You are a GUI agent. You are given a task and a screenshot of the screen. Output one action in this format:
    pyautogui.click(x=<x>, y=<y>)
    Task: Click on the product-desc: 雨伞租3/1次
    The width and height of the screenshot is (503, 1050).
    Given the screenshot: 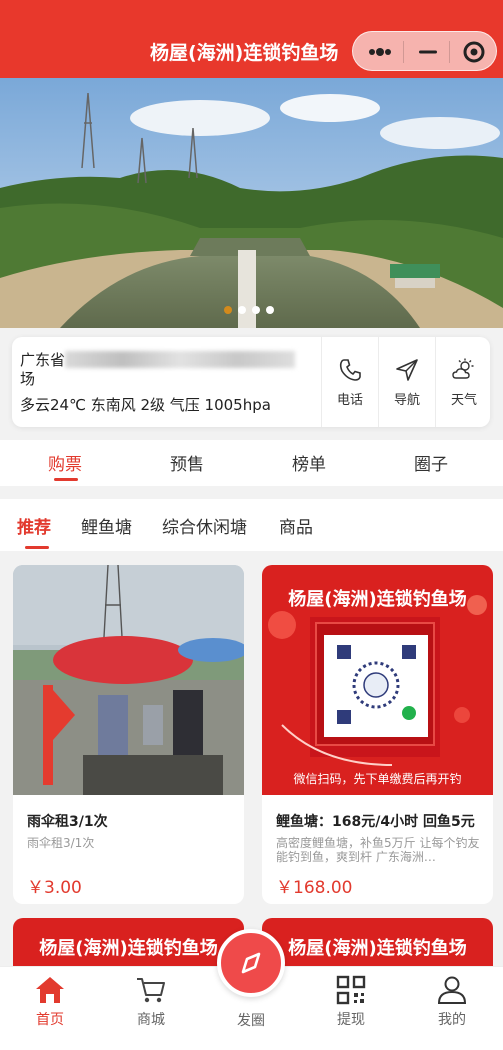 What is the action you would take?
    pyautogui.click(x=61, y=843)
    